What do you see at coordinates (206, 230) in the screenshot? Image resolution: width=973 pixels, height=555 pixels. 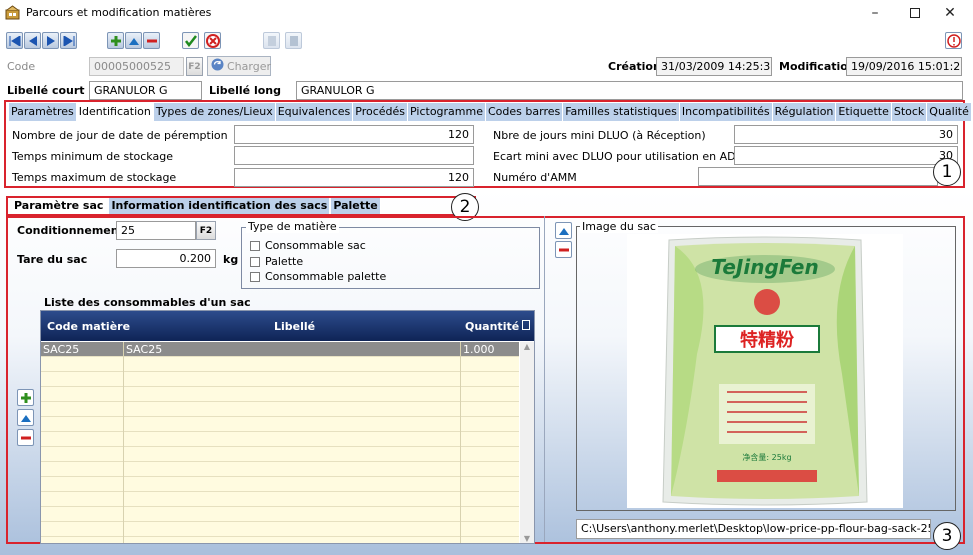 I see `conditionnement-f2-button: F2` at bounding box center [206, 230].